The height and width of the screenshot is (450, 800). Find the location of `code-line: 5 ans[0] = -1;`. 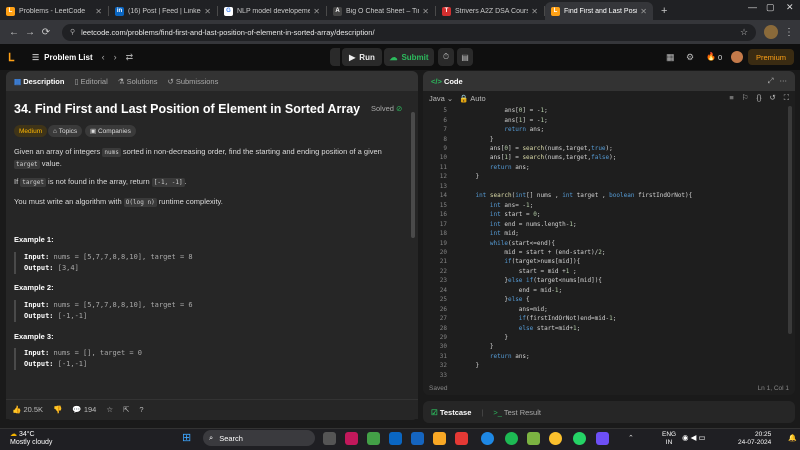

code-line: 5 ans[0] = -1; is located at coordinates (605, 110).